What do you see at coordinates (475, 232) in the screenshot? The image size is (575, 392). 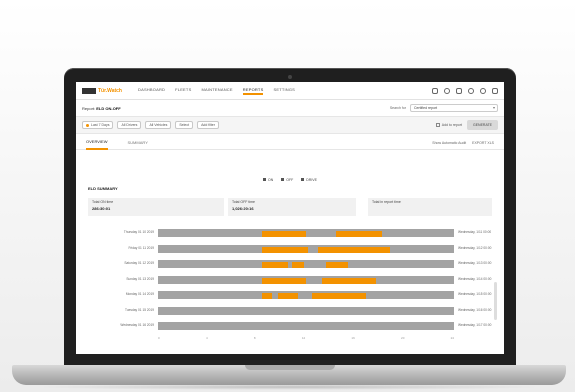 I see `row-end: Wednesday, 1/11 00:00` at bounding box center [475, 232].